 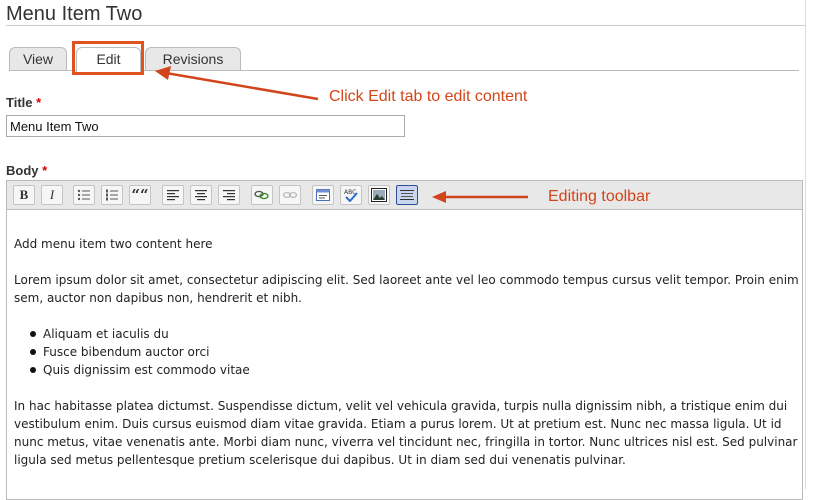 I want to click on spellcheck-button: ABC, so click(x=351, y=195).